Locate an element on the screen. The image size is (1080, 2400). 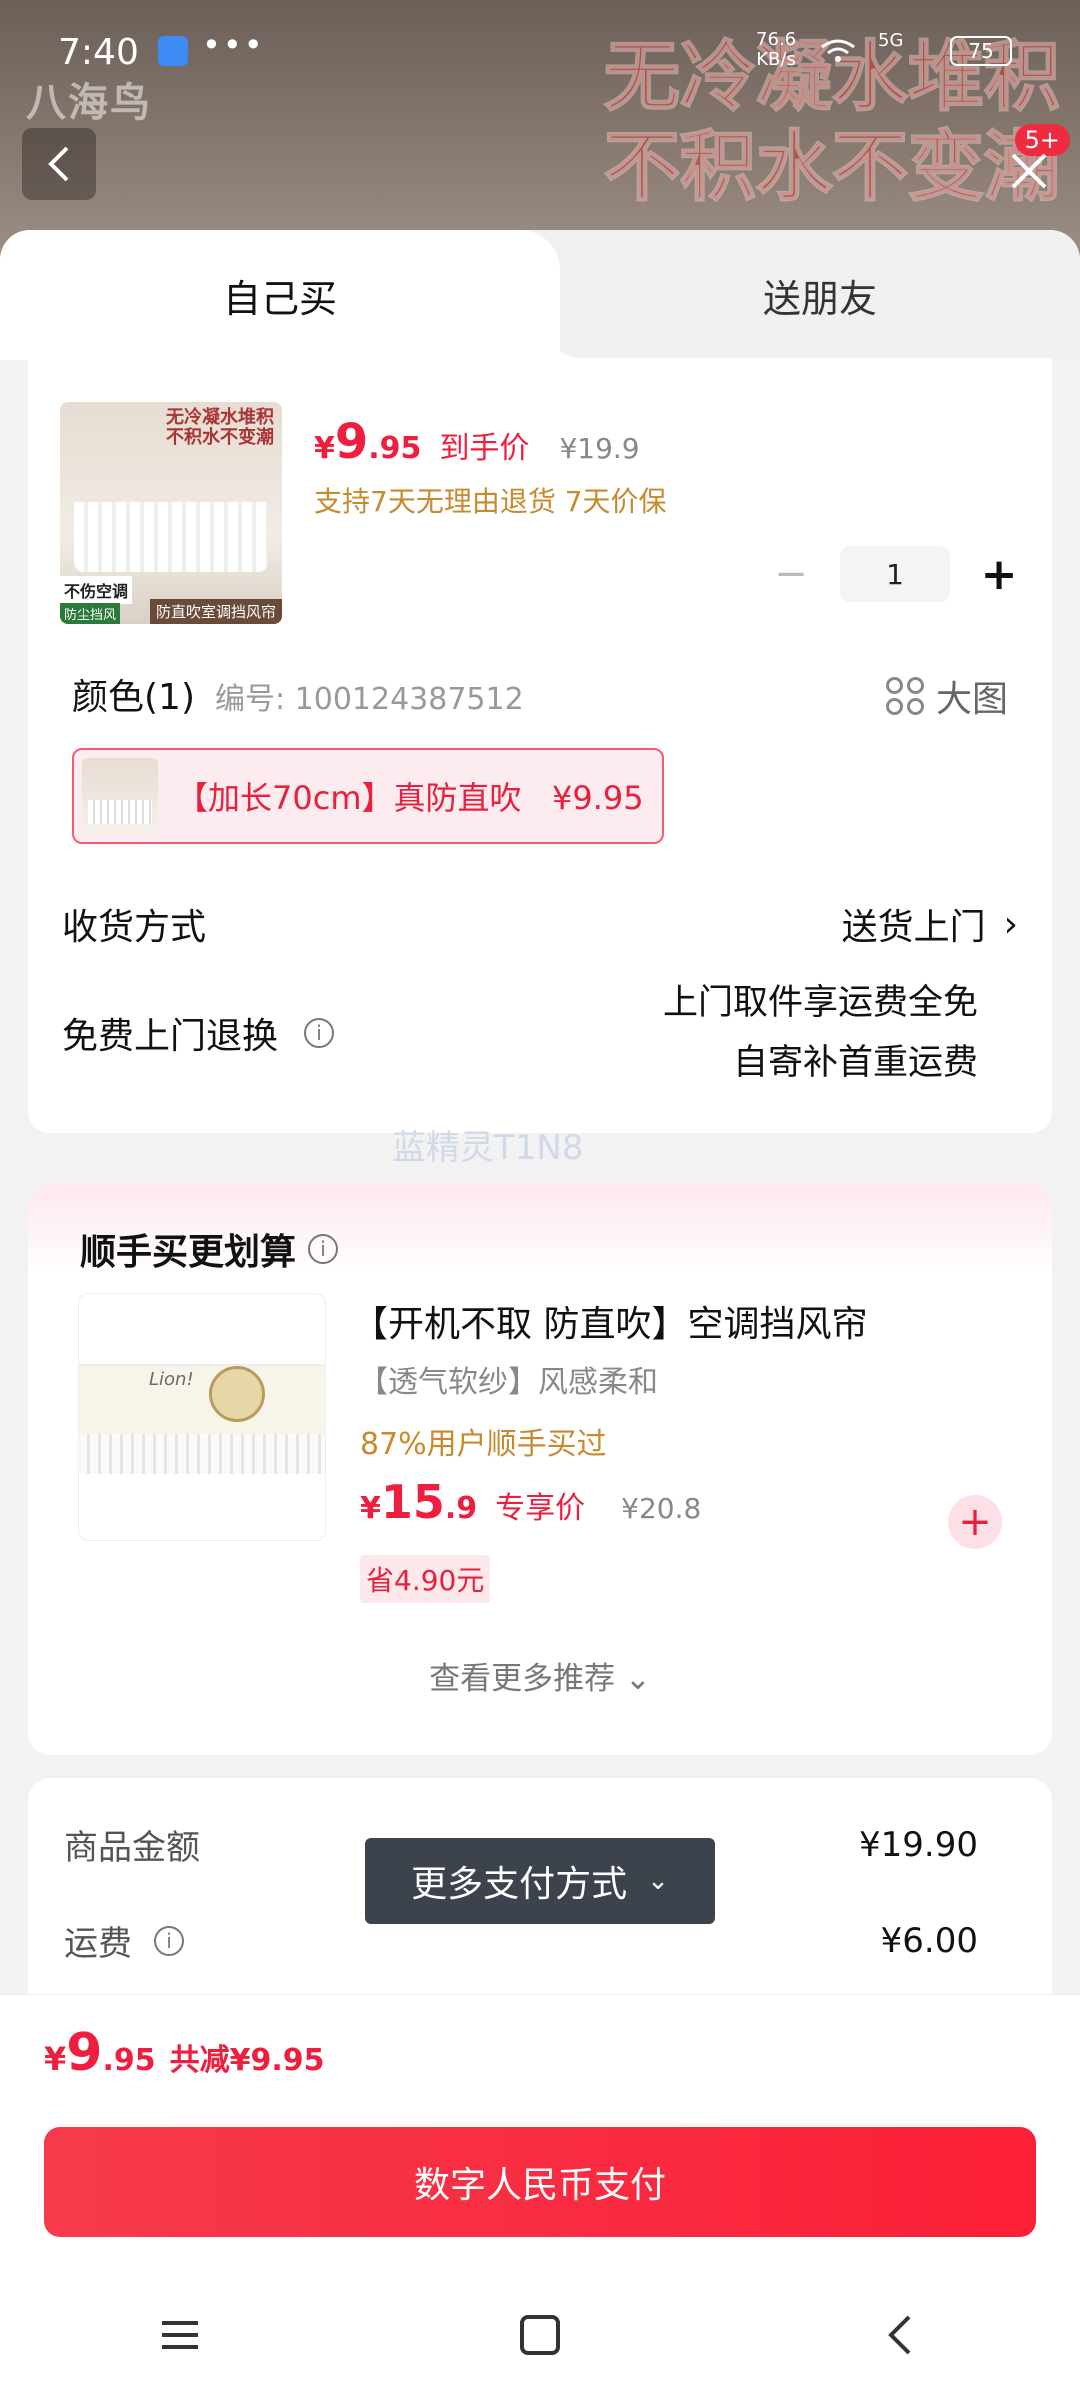
recommend-subtitle: 【透气软纱】风感柔和 is located at coordinates (508, 1382).